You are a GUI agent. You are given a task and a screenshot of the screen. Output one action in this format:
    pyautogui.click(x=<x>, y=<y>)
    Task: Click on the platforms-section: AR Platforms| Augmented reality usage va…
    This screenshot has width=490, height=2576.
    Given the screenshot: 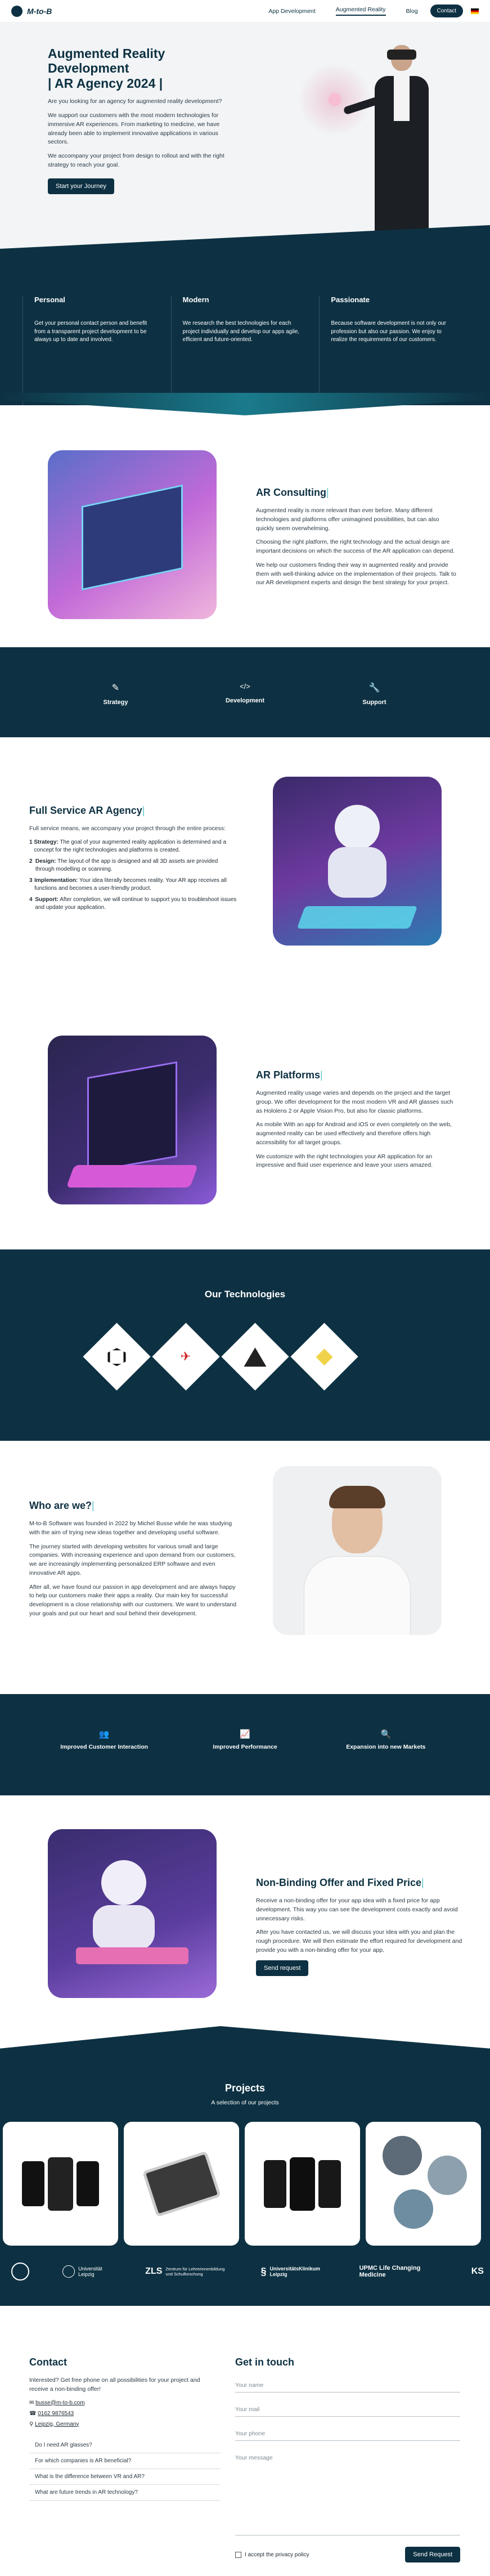 What is the action you would take?
    pyautogui.click(x=245, y=1136)
    